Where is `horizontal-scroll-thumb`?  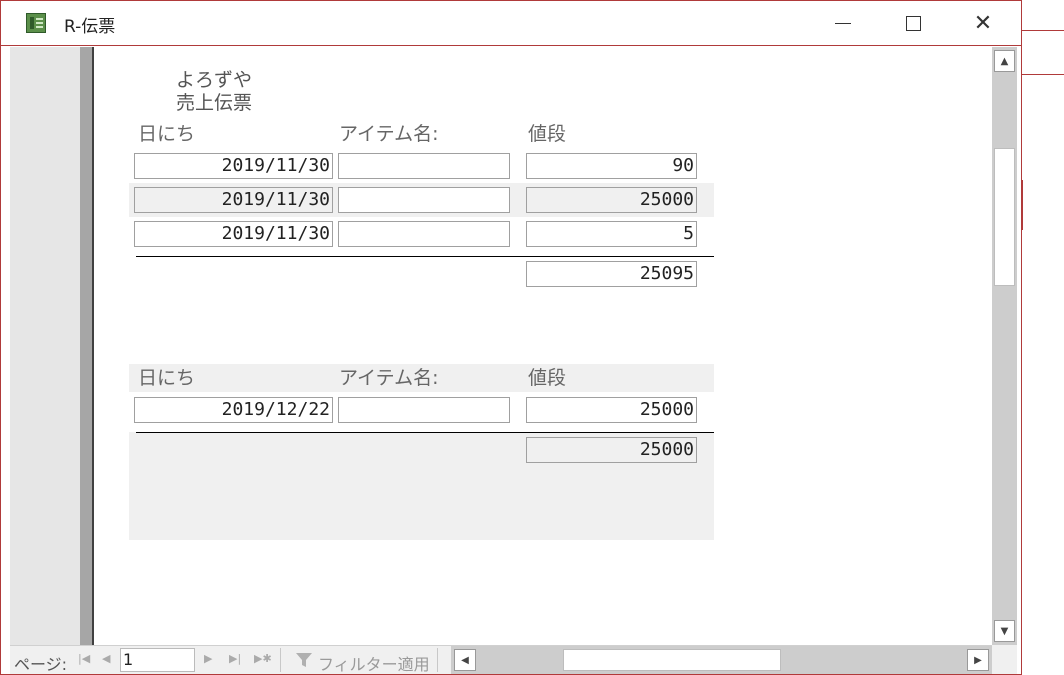
horizontal-scroll-thumb is located at coordinates (672, 660).